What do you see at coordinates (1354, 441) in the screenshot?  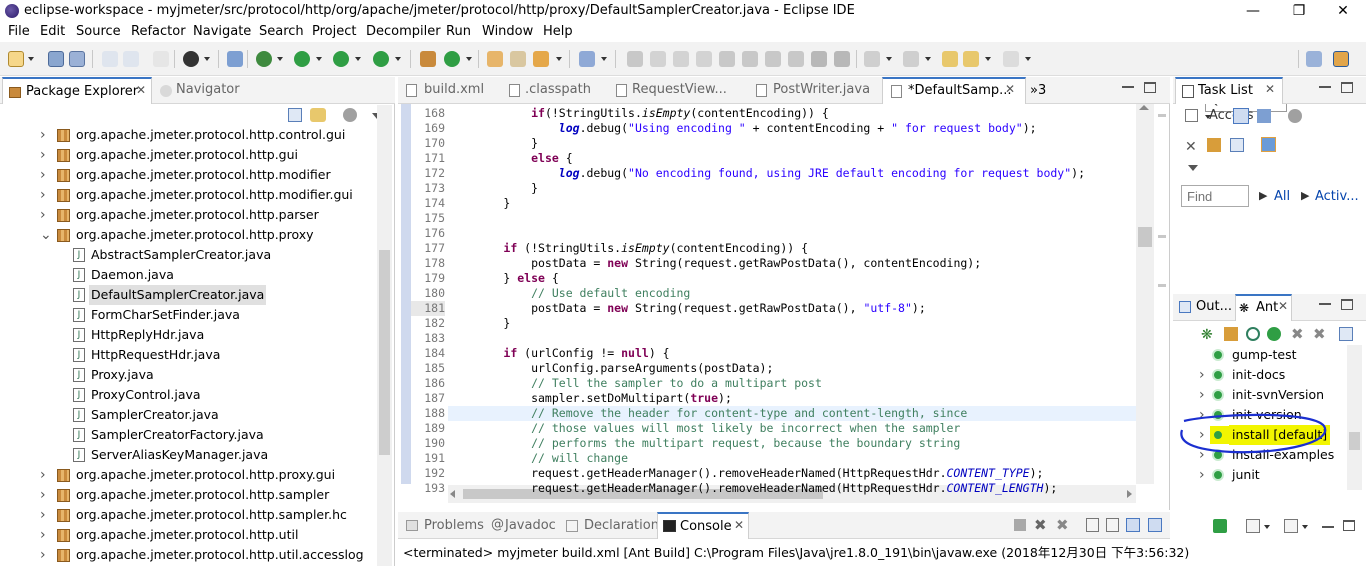 I see `ant-scroll-thumb` at bounding box center [1354, 441].